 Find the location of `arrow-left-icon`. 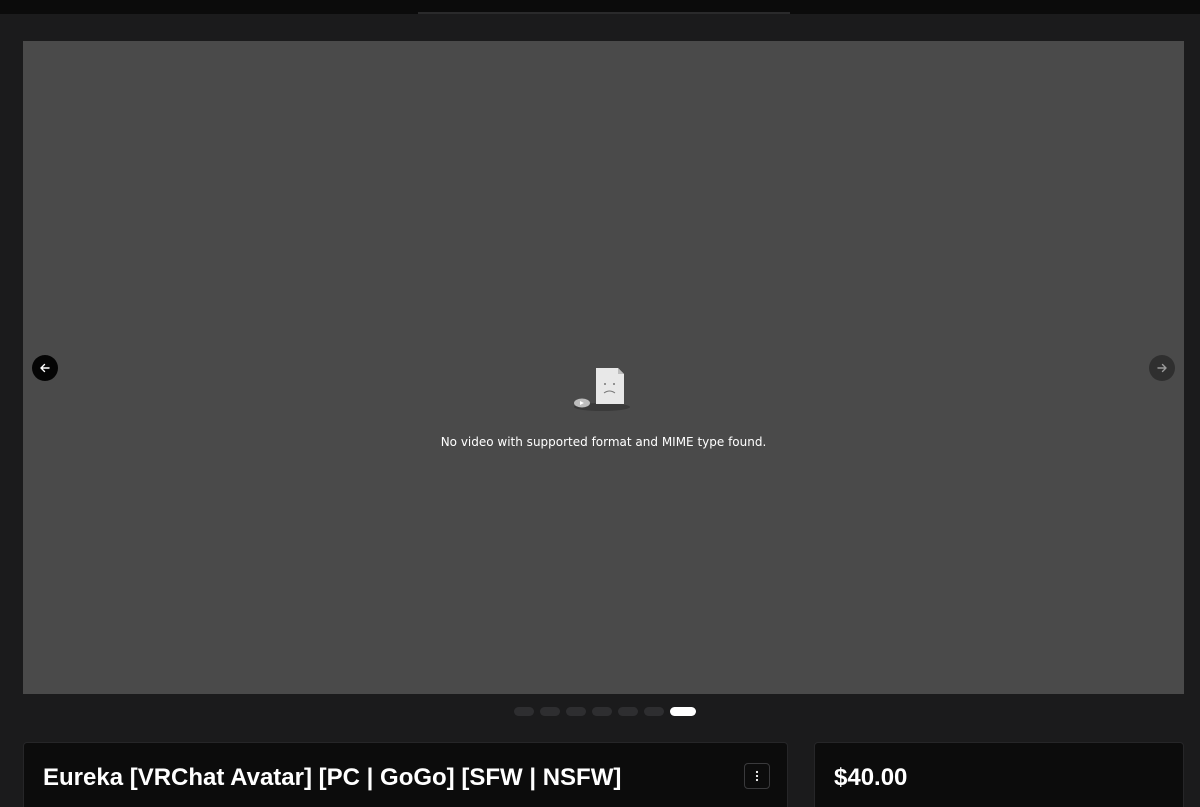

arrow-left-icon is located at coordinates (45, 368).